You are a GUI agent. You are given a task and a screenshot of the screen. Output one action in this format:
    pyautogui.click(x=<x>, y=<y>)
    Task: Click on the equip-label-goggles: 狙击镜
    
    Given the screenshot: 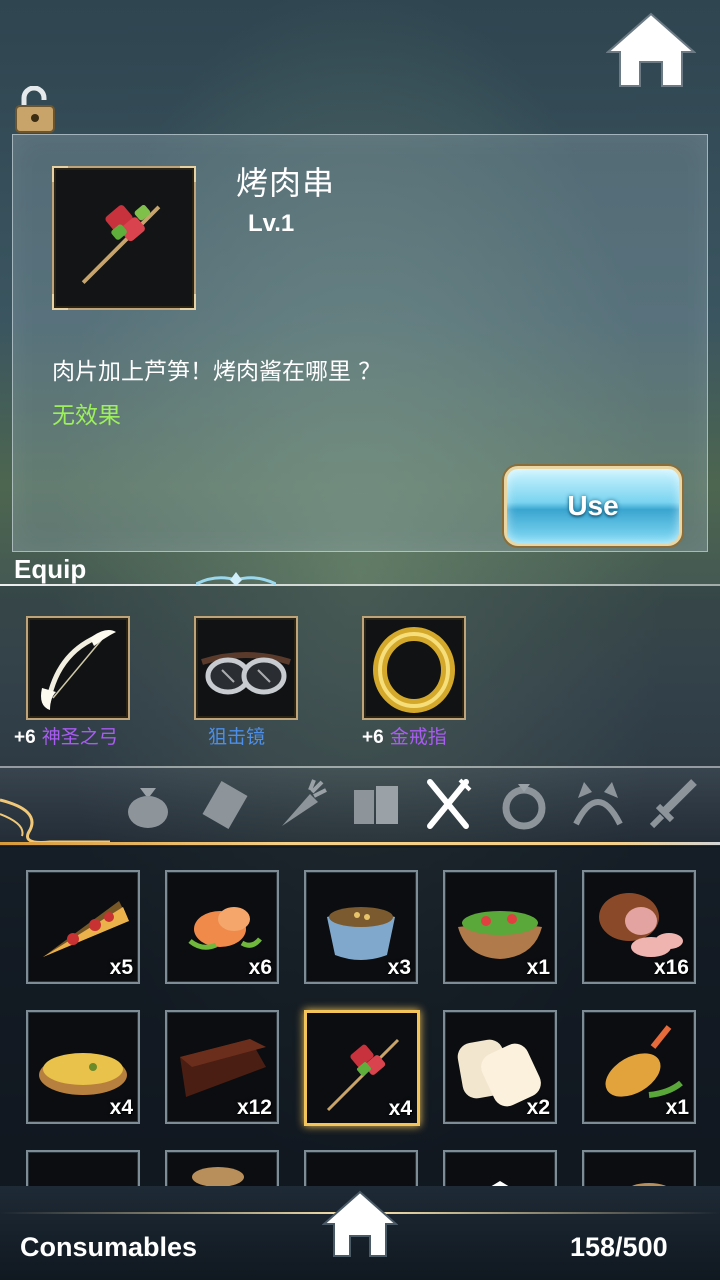 What is the action you would take?
    pyautogui.click(x=236, y=735)
    